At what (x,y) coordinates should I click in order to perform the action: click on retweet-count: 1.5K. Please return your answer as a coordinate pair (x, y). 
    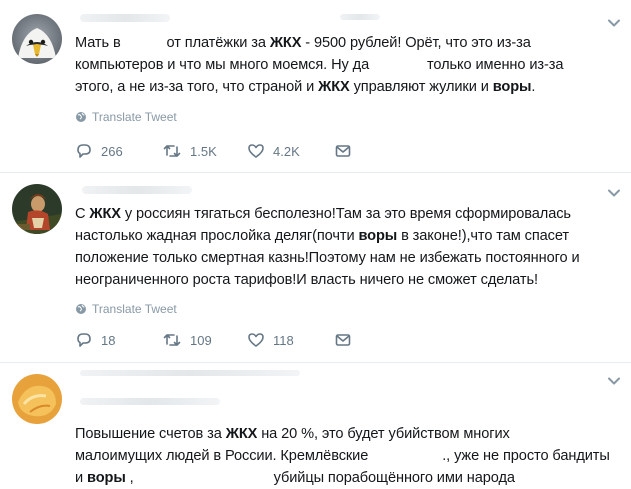
    Looking at the image, I should click on (203, 151).